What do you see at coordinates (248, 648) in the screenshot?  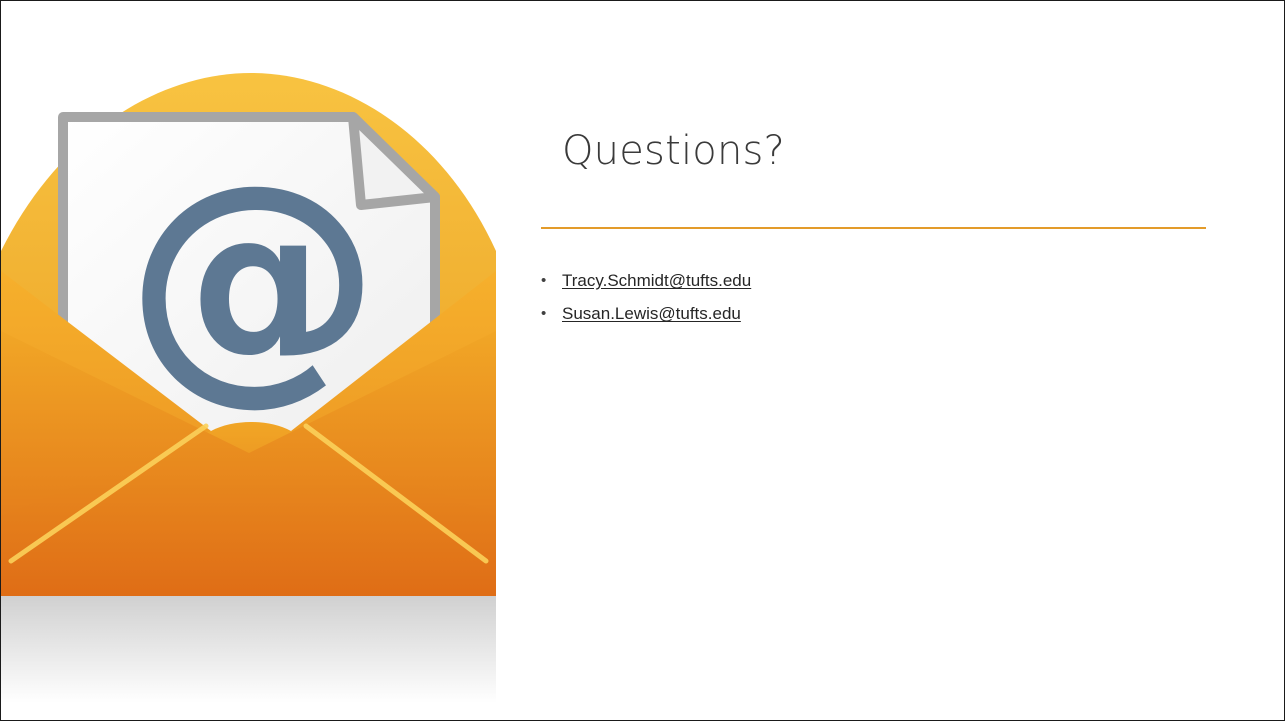 I see `envelope-shadow` at bounding box center [248, 648].